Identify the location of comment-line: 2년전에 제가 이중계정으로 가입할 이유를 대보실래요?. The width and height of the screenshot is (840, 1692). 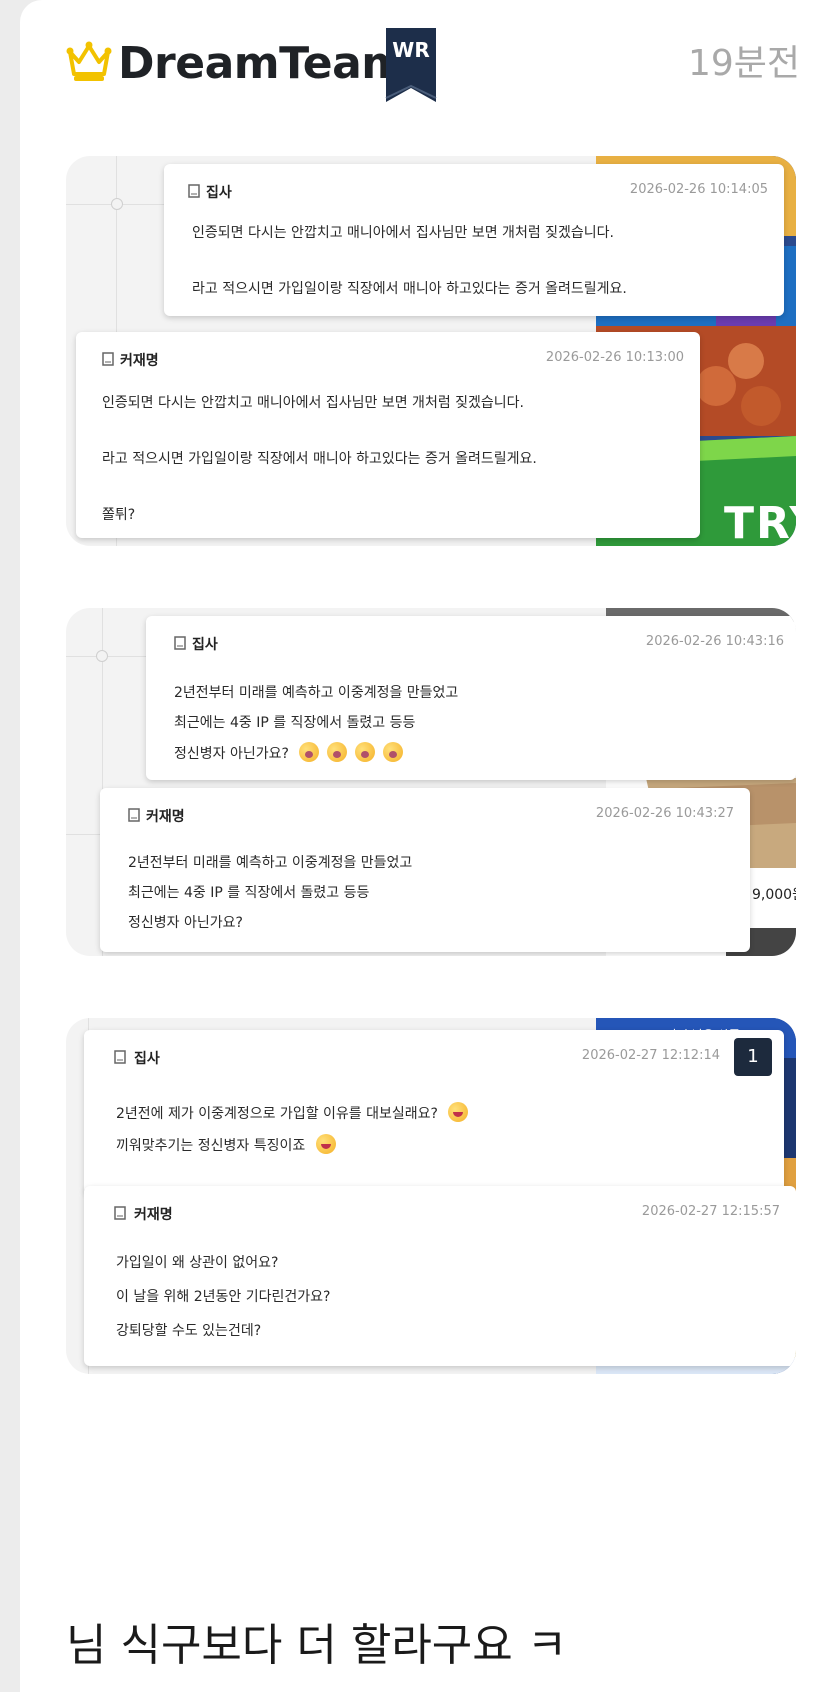
(296, 1112).